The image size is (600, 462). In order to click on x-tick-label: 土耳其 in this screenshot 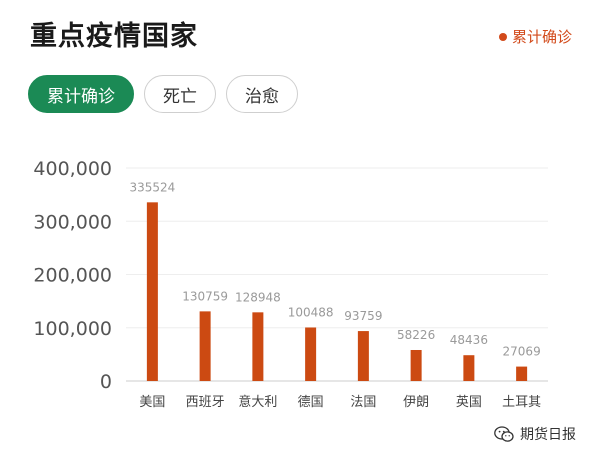, I will do `click(521, 402)`.